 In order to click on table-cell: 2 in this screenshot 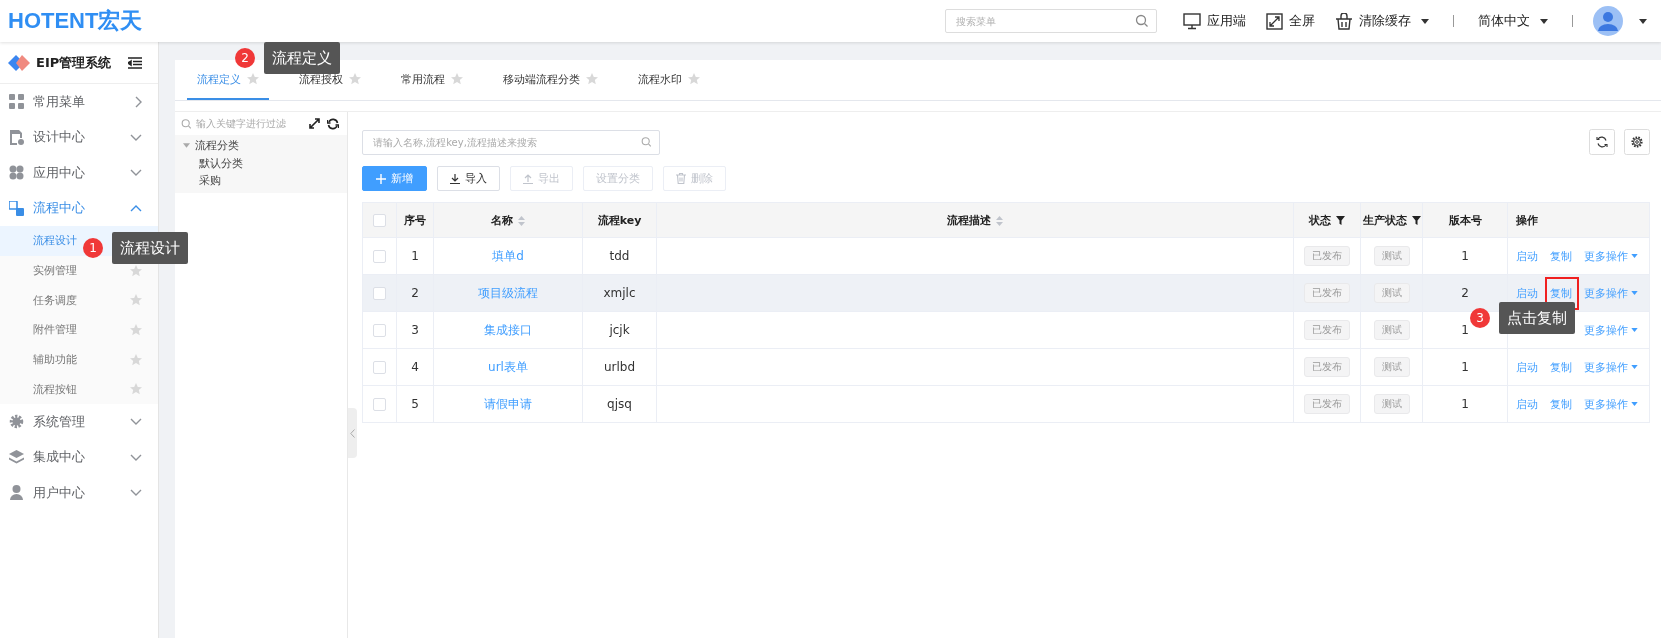, I will do `click(415, 293)`.